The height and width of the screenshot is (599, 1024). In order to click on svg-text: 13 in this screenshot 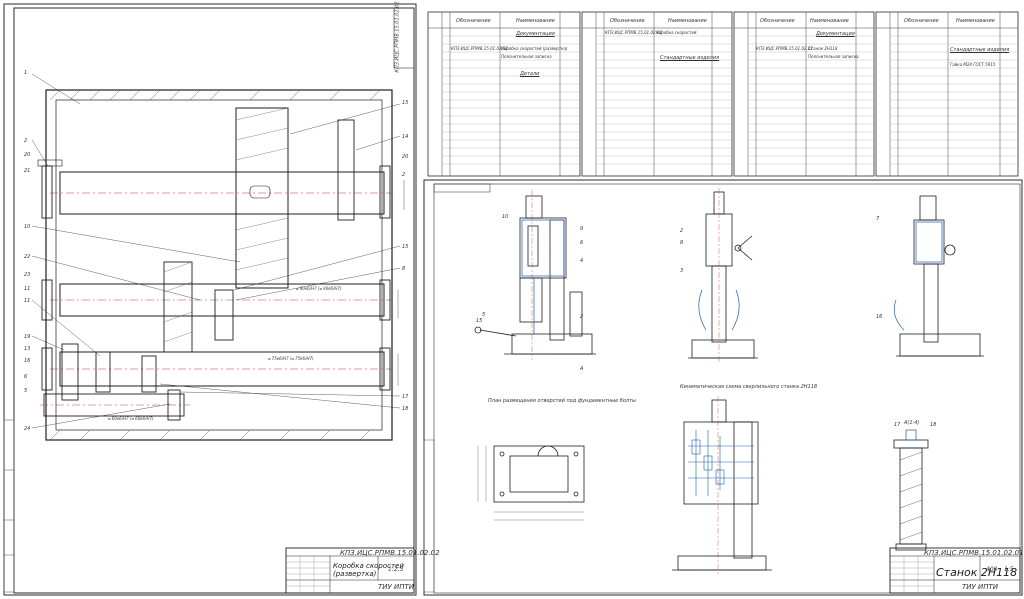, I will do `click(27, 349)`.